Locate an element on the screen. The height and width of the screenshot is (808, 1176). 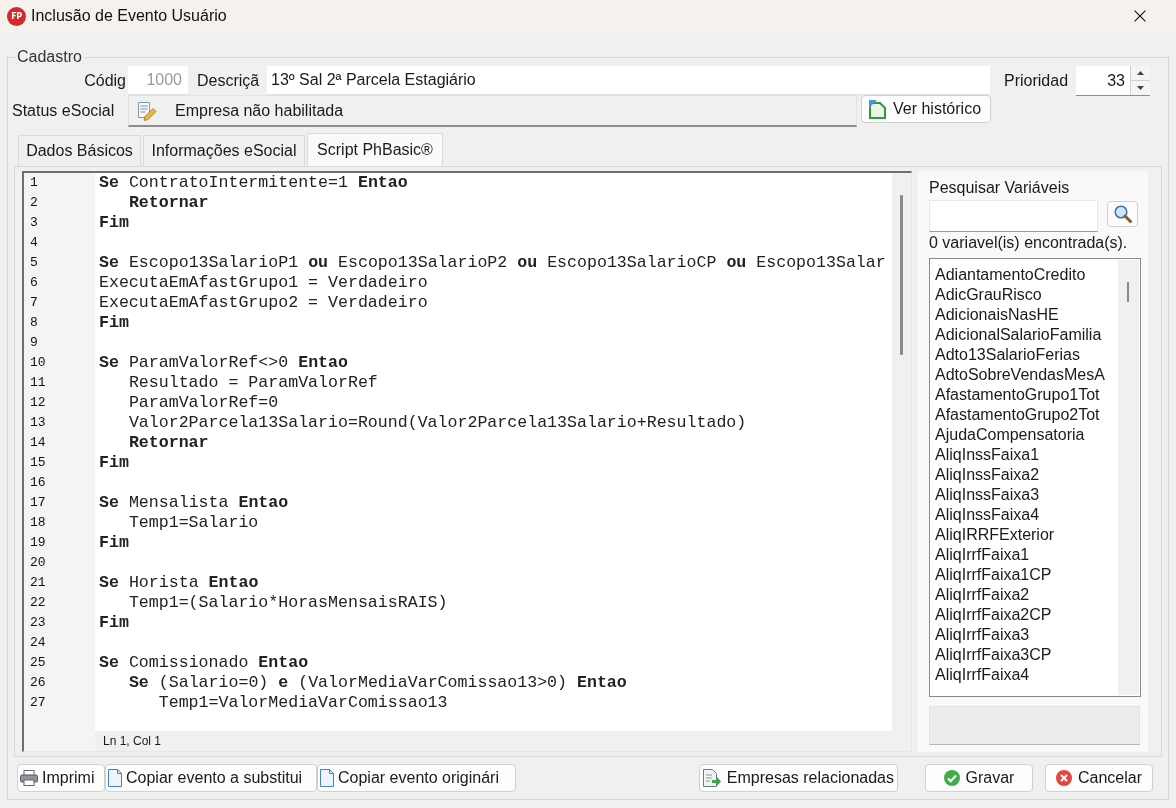
search-button is located at coordinates (1122, 214).